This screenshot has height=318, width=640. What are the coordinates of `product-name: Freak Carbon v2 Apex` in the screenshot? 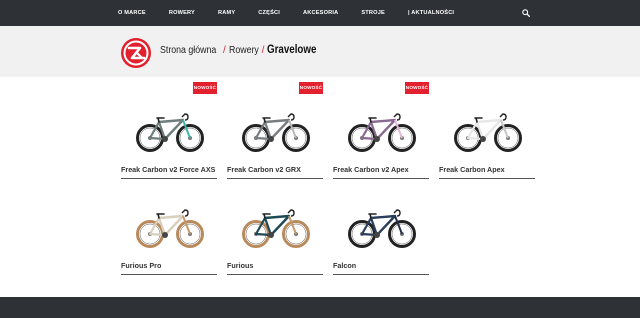 It's located at (371, 169).